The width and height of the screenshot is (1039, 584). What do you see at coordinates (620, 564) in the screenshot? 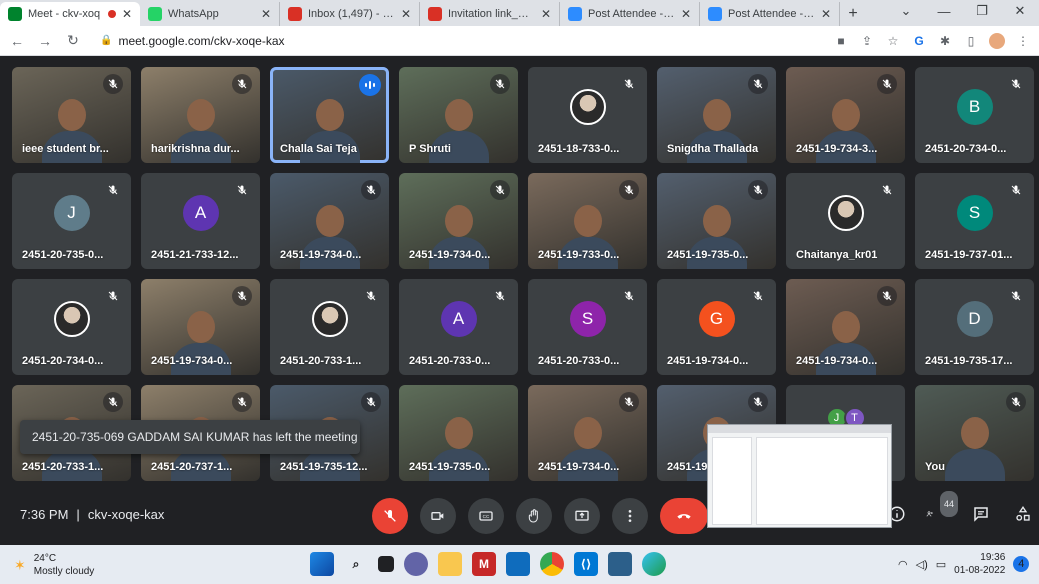
I see `photos-icon` at bounding box center [620, 564].